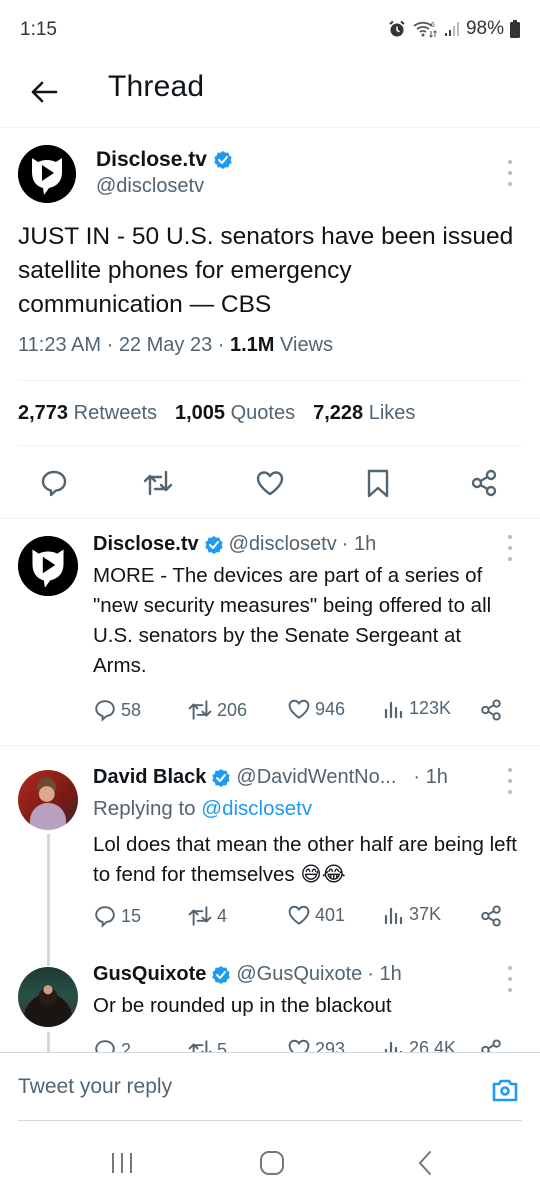 The height and width of the screenshot is (1200, 540). I want to click on tweet-text: Or be rounded up in the blackout, so click(242, 1005).